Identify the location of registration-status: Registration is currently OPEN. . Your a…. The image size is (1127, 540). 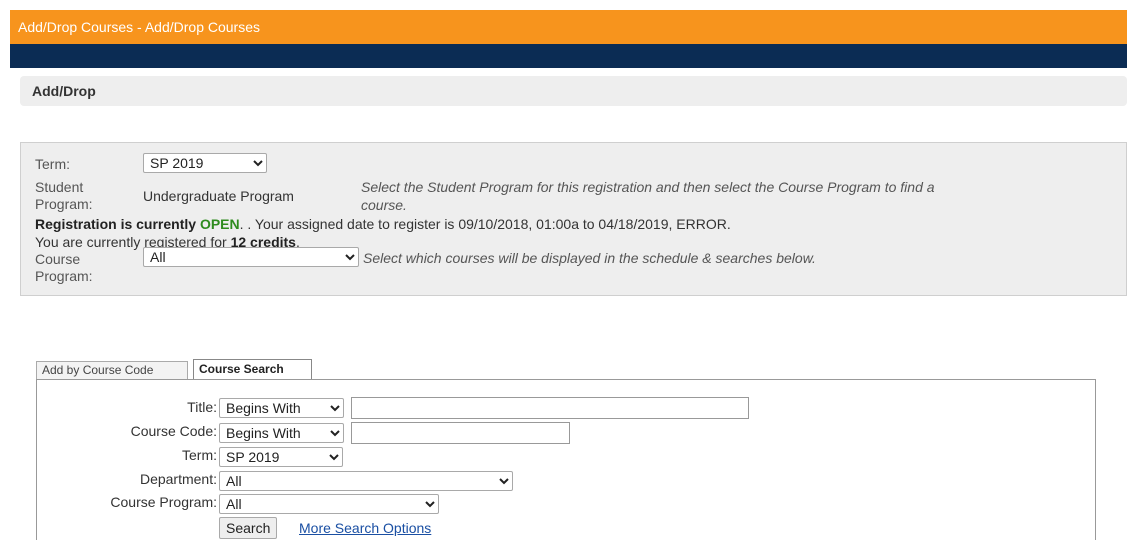
(383, 224).